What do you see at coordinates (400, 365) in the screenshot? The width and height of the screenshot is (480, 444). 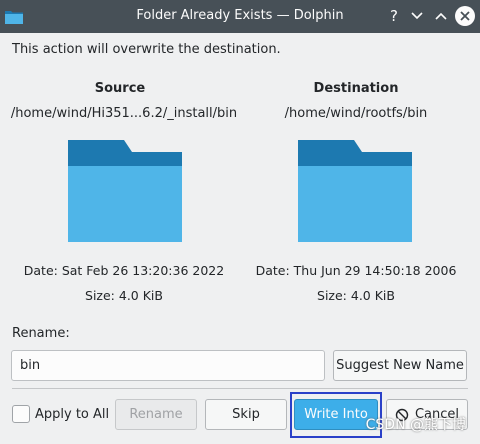 I see `suggest-new-name-button: Suggest New Name` at bounding box center [400, 365].